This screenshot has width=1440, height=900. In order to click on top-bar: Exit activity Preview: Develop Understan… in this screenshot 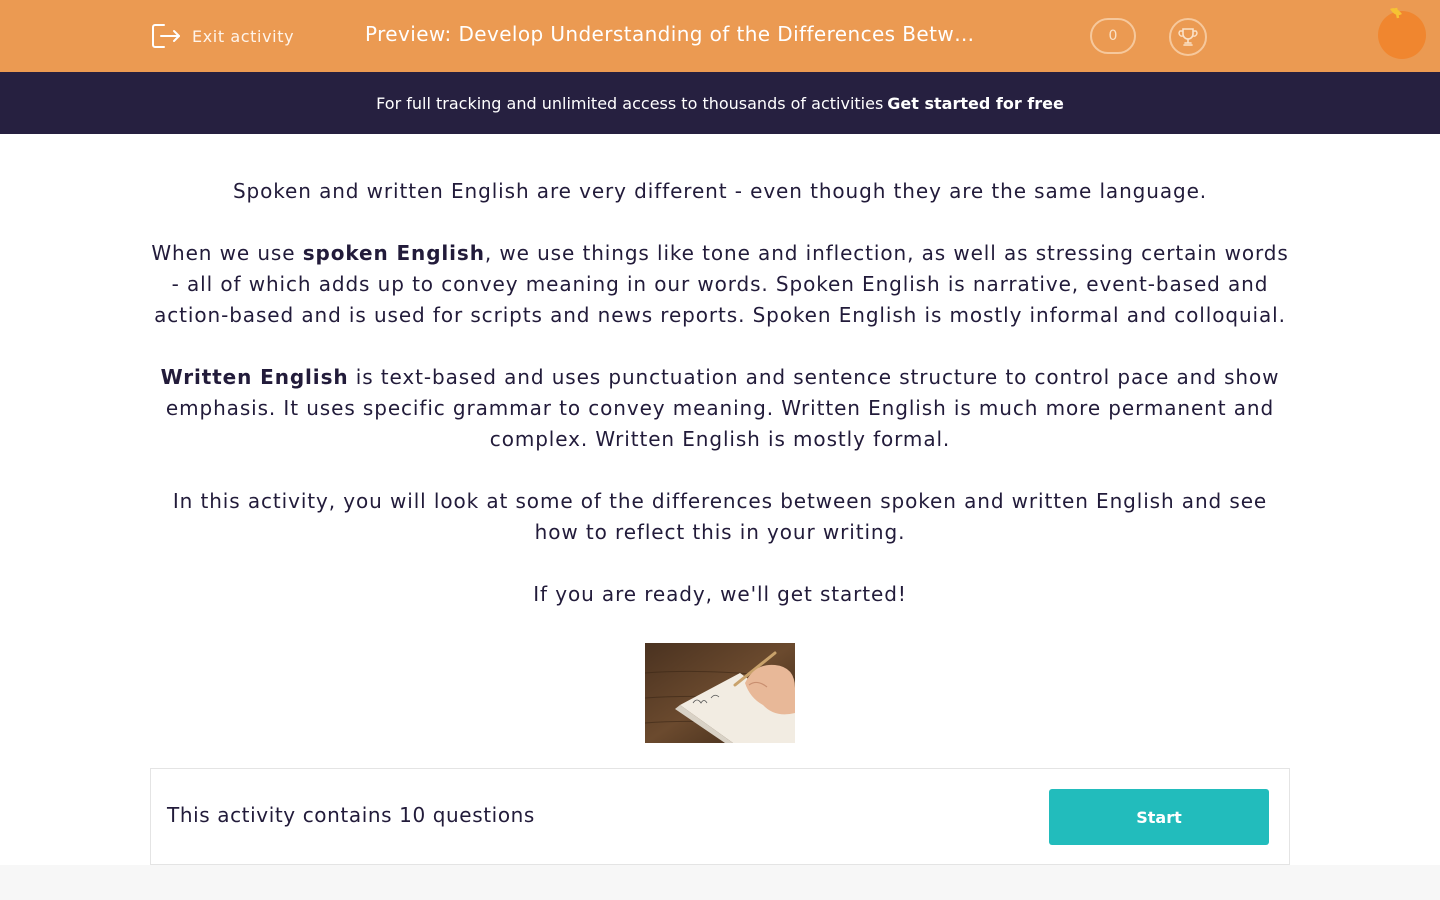, I will do `click(720, 36)`.